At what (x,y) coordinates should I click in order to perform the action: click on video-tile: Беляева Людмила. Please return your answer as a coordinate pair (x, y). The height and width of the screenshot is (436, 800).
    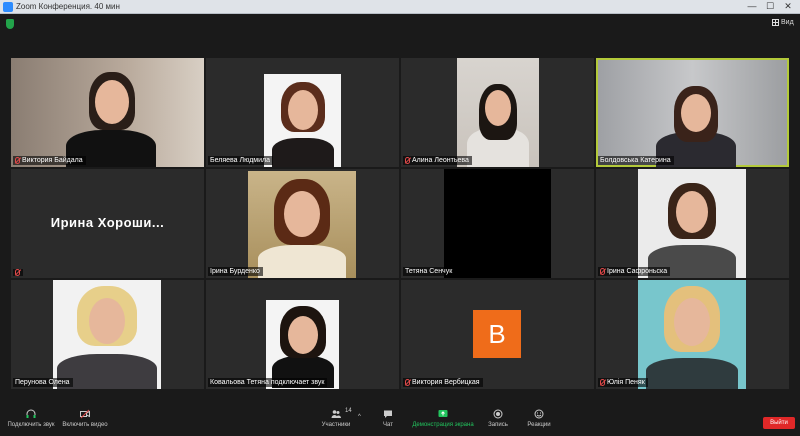
    Looking at the image, I should click on (302, 112).